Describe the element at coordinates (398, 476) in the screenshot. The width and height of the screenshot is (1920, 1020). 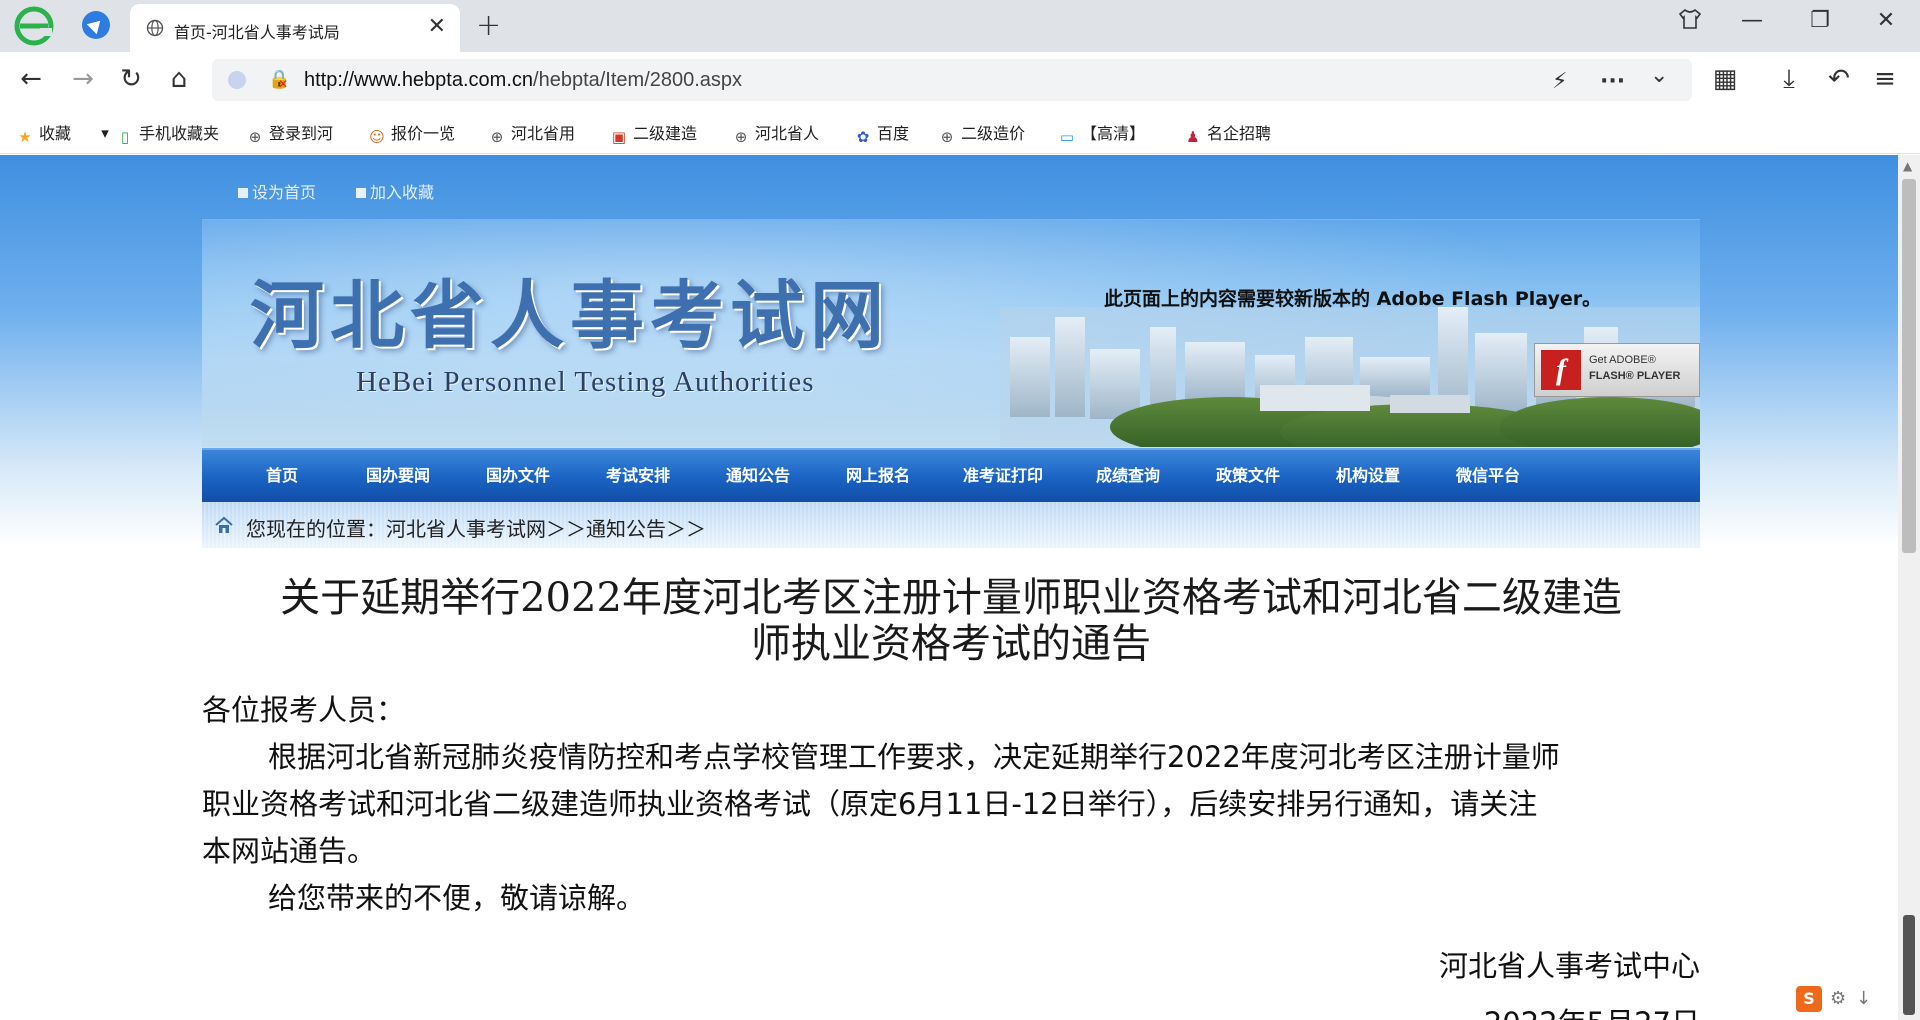
I see `nav-item-news: 国办要闻` at that location.